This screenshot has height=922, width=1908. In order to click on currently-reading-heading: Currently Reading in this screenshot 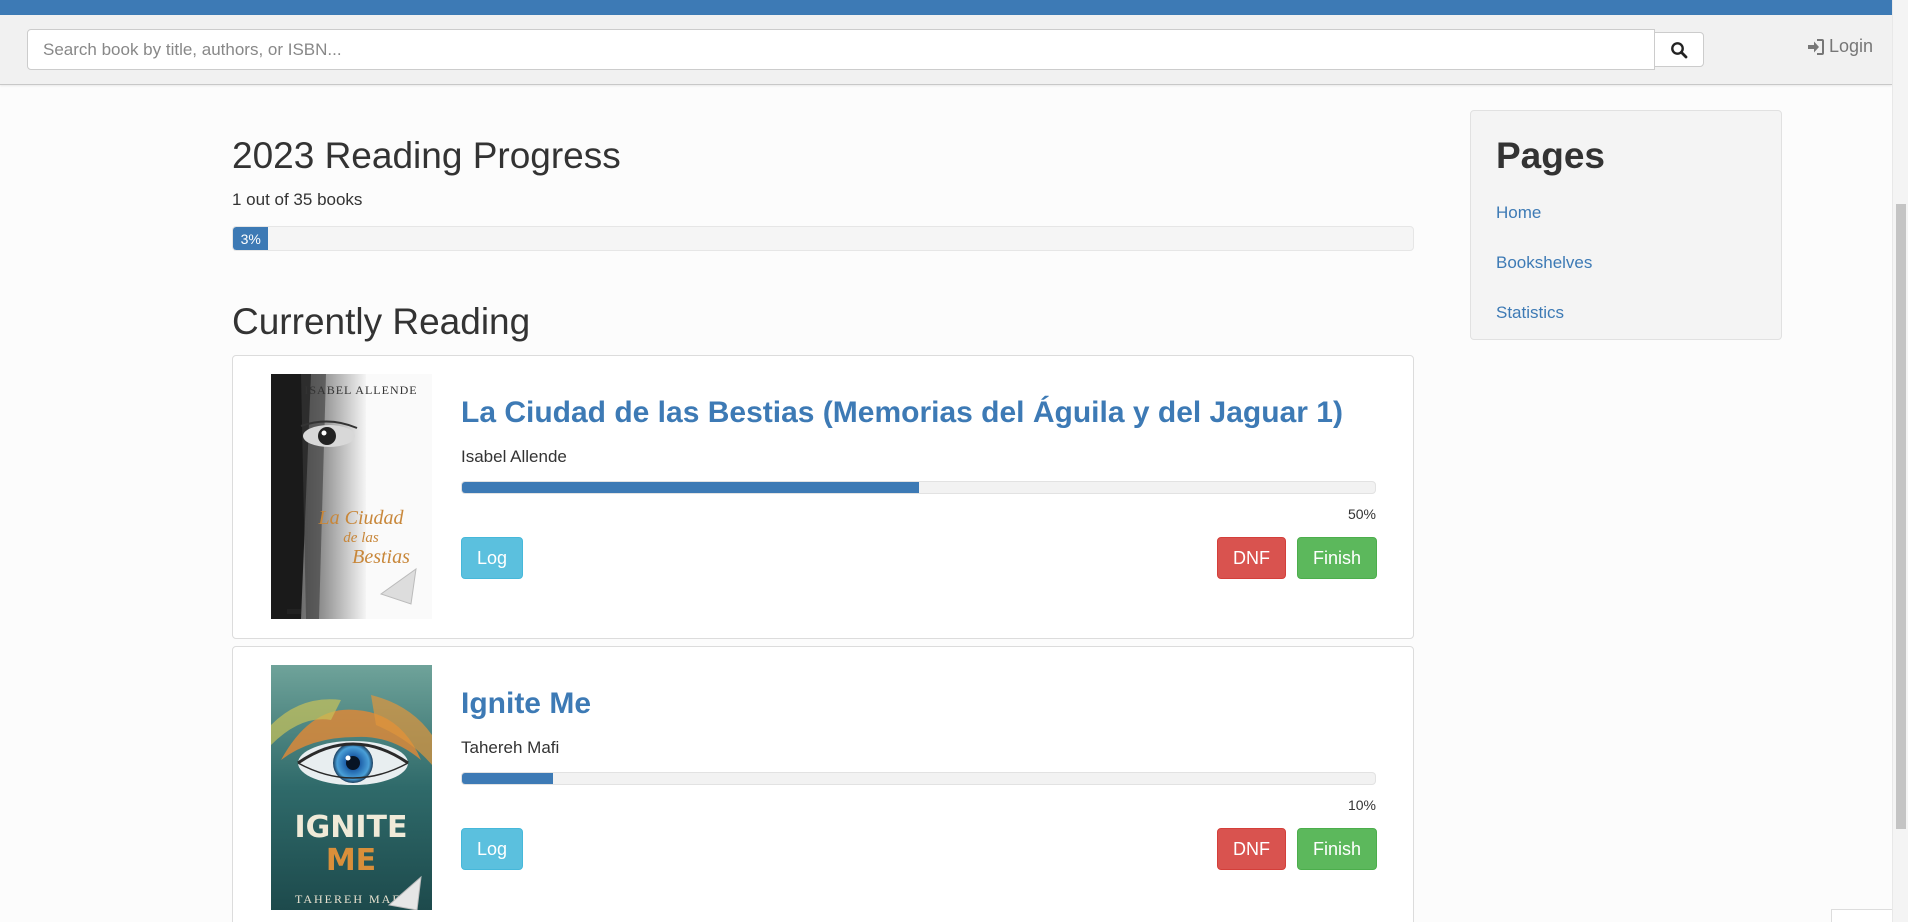, I will do `click(381, 321)`.